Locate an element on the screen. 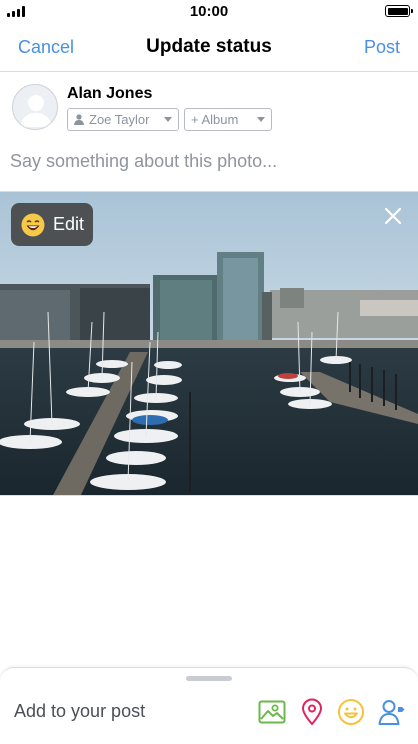 The image size is (418, 744). status-time: 10:00 is located at coordinates (209, 11).